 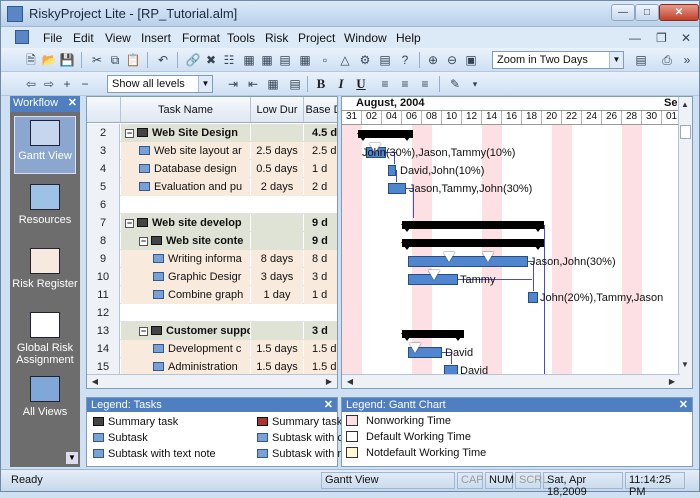 What do you see at coordinates (103, 331) in the screenshot?
I see `row-number: 13` at bounding box center [103, 331].